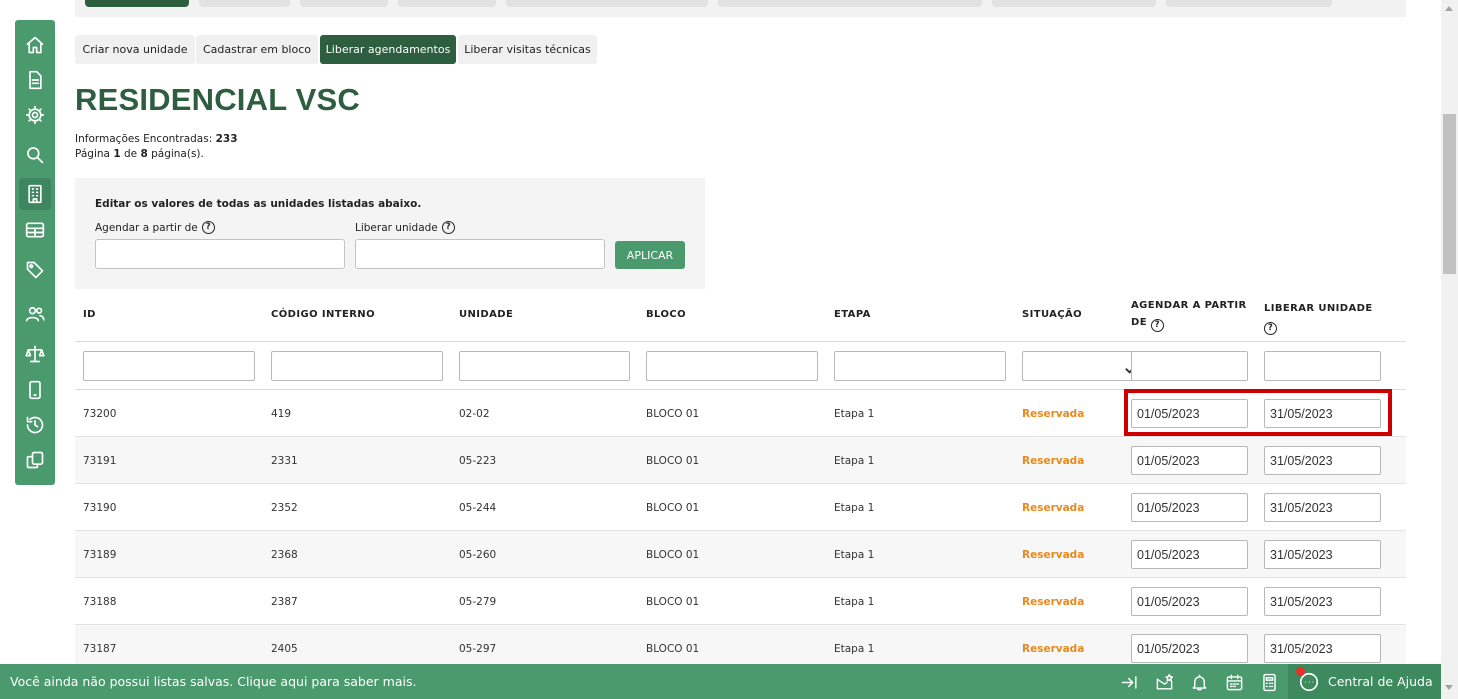 Image resolution: width=1458 pixels, height=699 pixels. What do you see at coordinates (1449, 8) in the screenshot?
I see `scroll-up-icon` at bounding box center [1449, 8].